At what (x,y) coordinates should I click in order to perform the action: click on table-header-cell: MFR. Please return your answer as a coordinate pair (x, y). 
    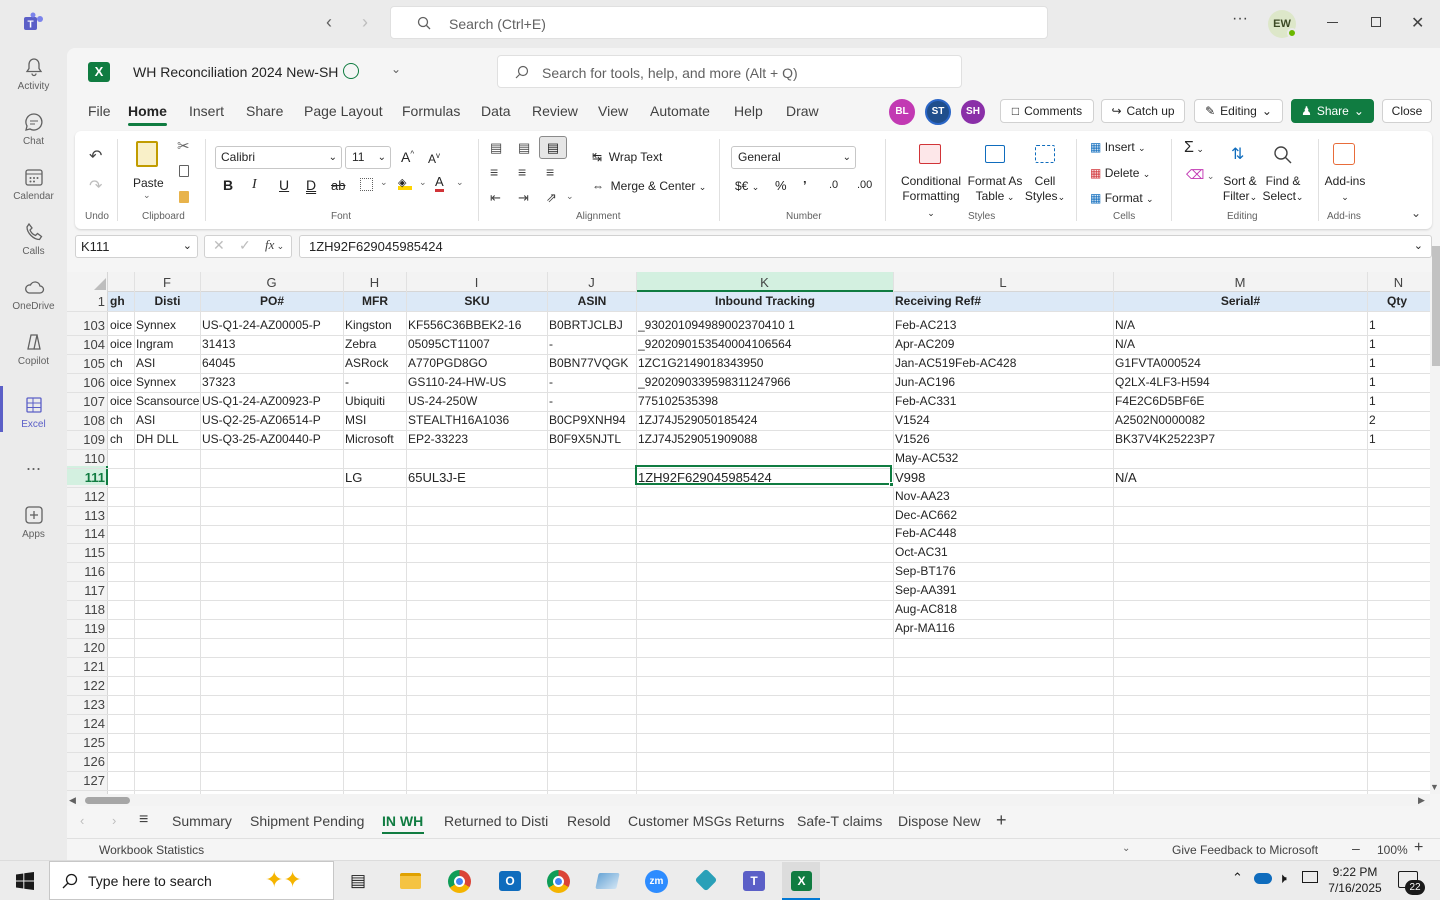
    Looking at the image, I should click on (375, 301).